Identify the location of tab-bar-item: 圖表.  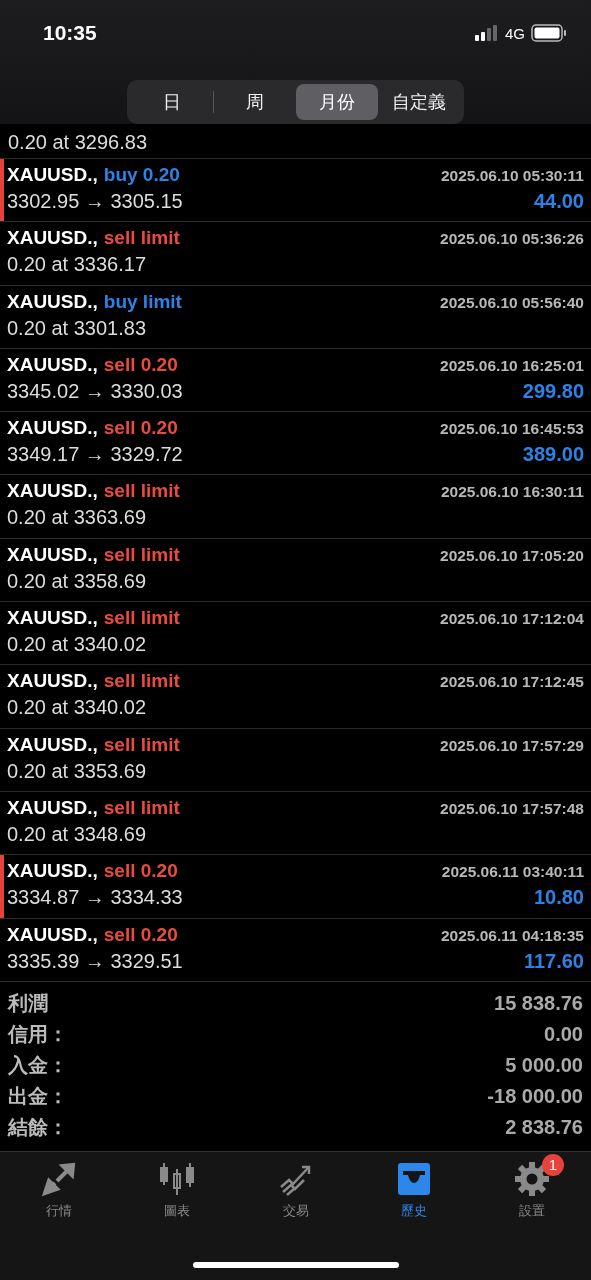
(177, 1185).